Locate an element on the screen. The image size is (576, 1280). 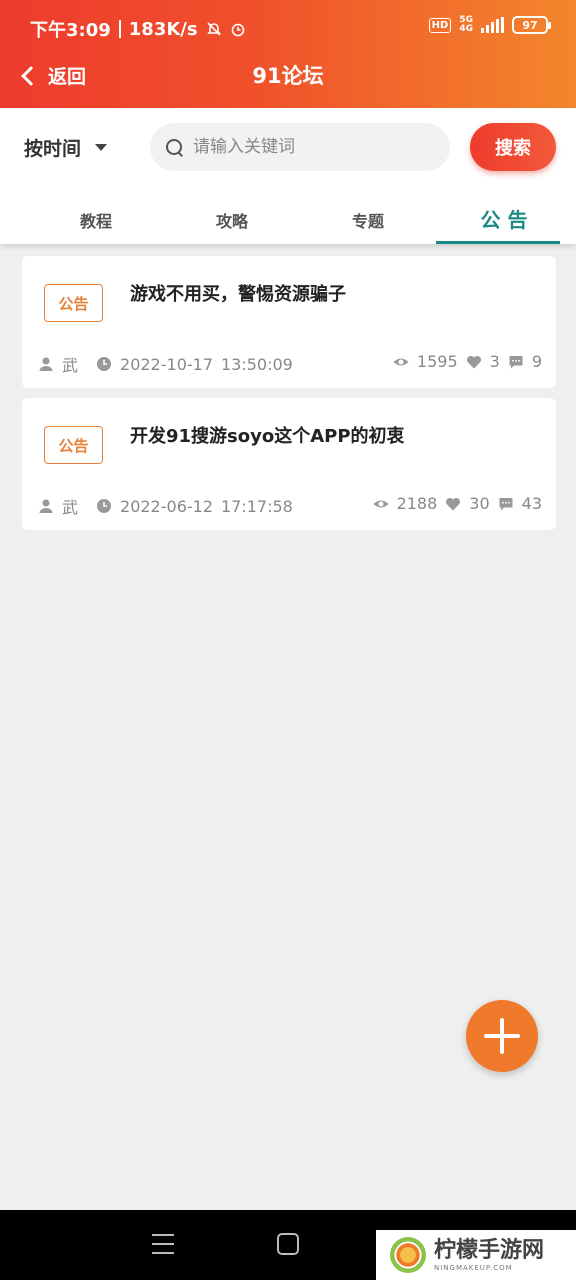
post-title: 开发91搜游soyo这个APP的初衷 is located at coordinates (267, 436).